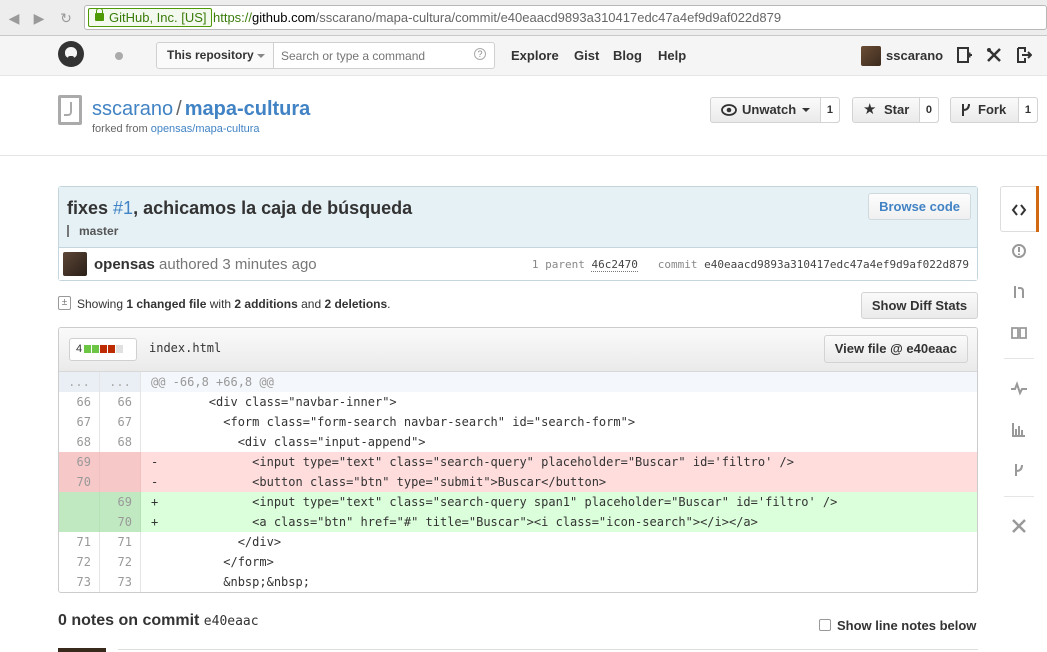 The image size is (1047, 652). What do you see at coordinates (79, 582) in the screenshot?
I see `old-line-number: 73` at bounding box center [79, 582].